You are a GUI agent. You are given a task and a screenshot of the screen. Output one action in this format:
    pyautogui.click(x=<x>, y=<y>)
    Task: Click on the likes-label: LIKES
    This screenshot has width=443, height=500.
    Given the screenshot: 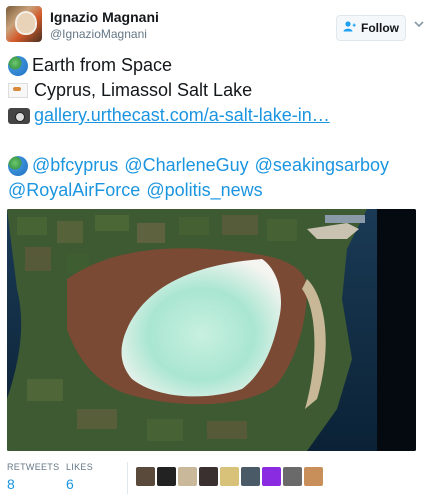 What is the action you would take?
    pyautogui.click(x=80, y=467)
    